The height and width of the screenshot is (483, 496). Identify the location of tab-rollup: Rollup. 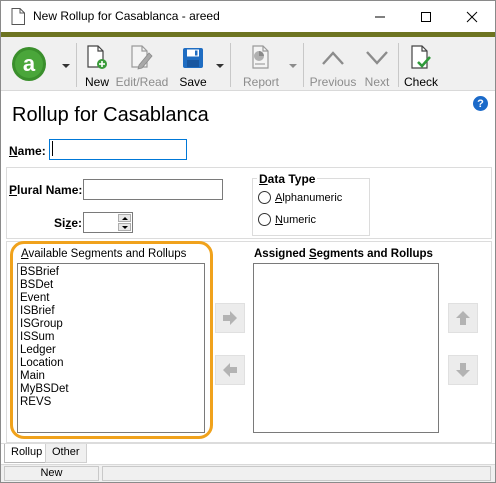
(27, 453).